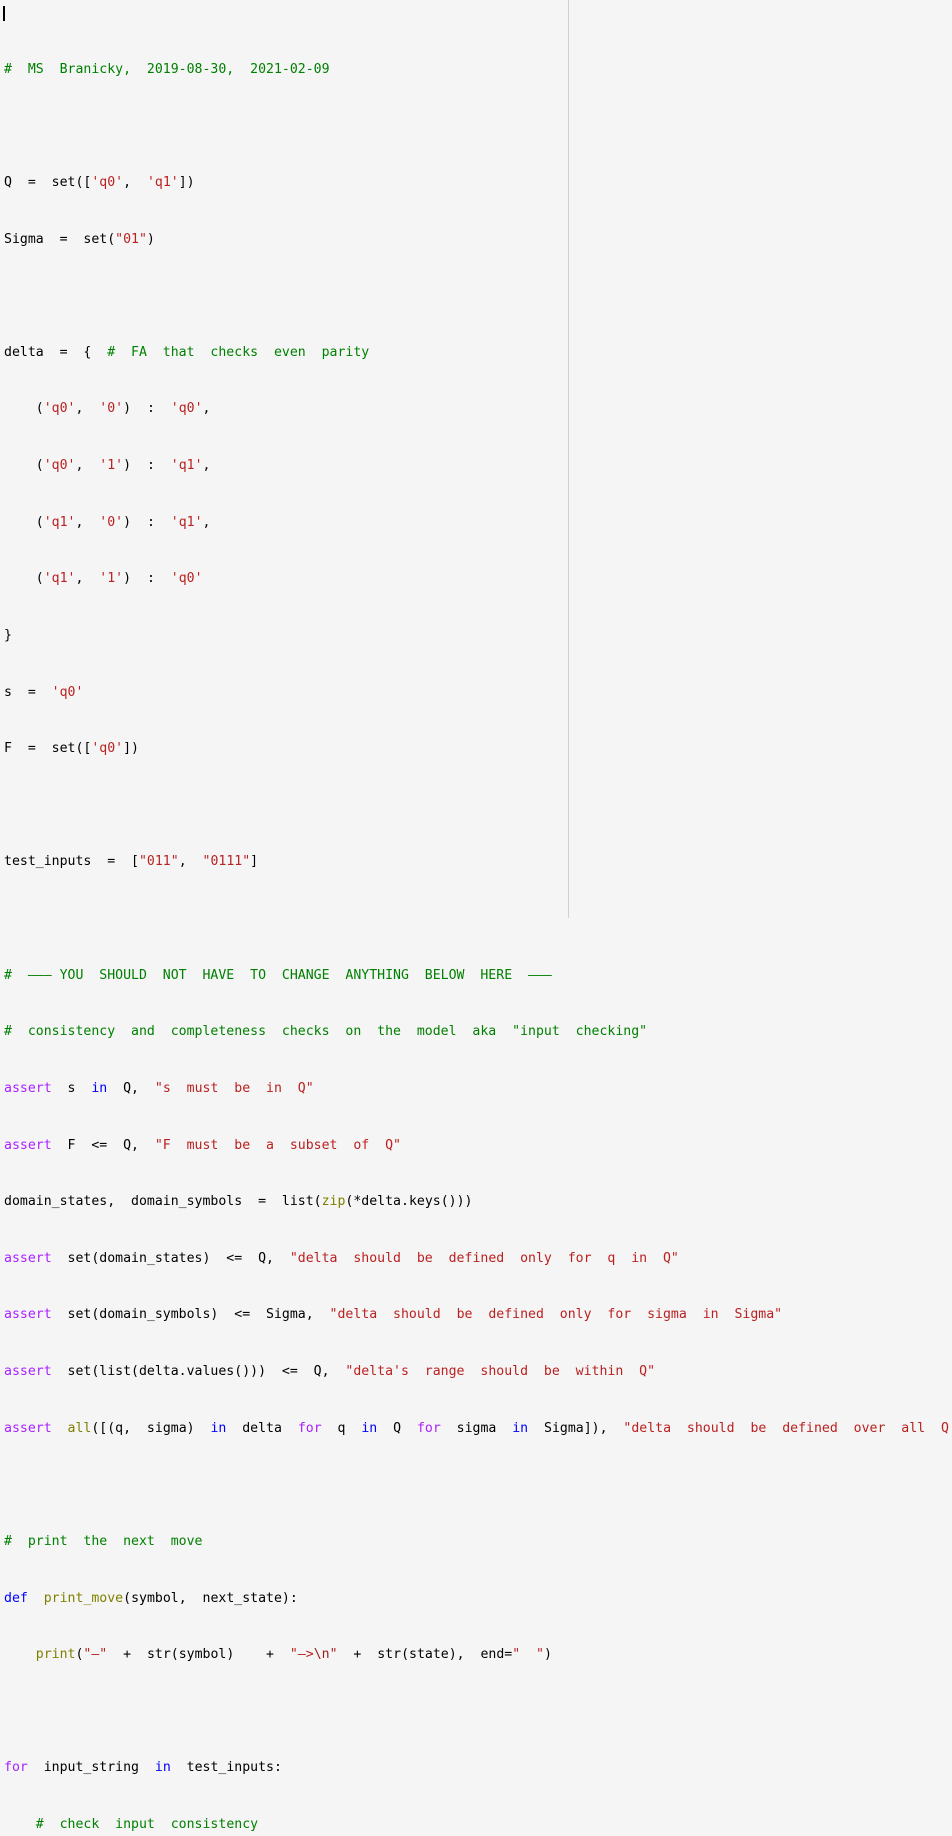 Image resolution: width=952 pixels, height=1836 pixels. I want to click on code-line-7: ('q0', '0') : 'q0',, so click(478, 409).